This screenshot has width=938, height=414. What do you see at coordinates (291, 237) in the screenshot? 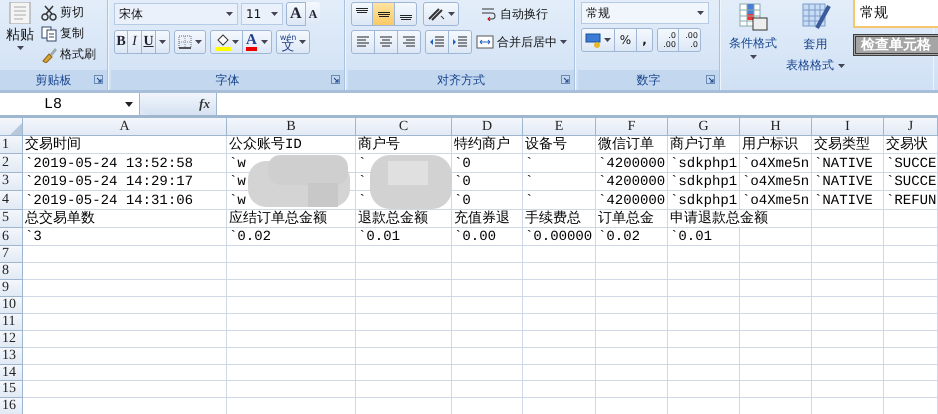
I see `table-cell: `0.02` at bounding box center [291, 237].